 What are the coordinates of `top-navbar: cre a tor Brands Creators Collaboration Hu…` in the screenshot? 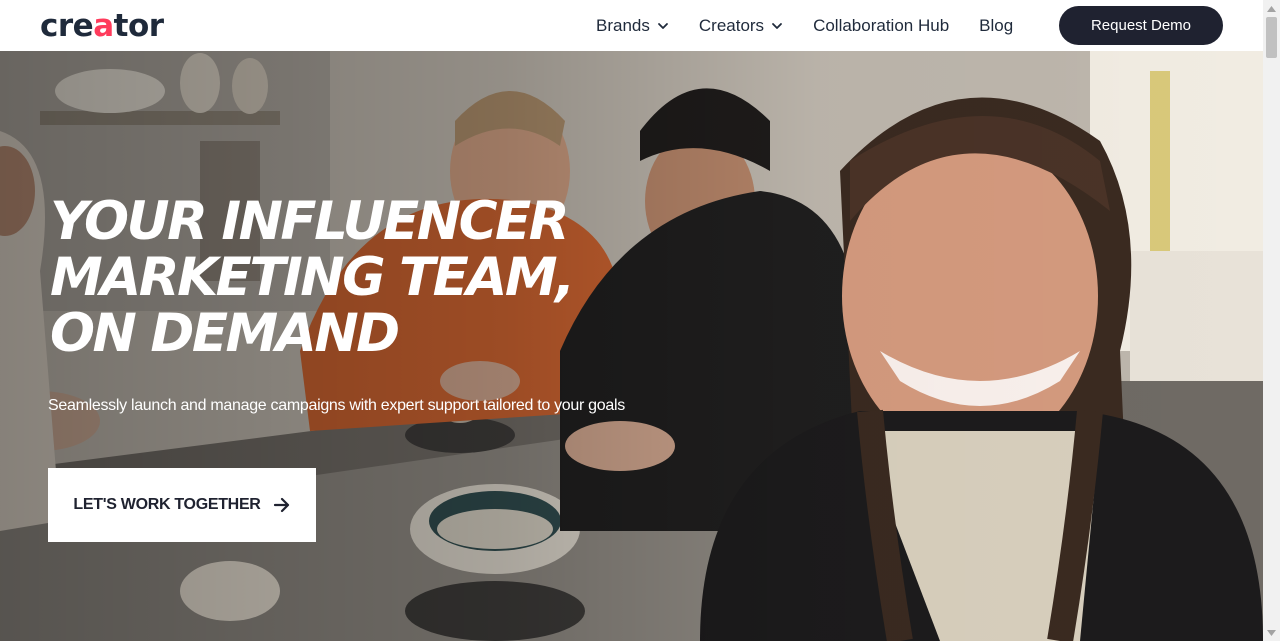 It's located at (631, 25).